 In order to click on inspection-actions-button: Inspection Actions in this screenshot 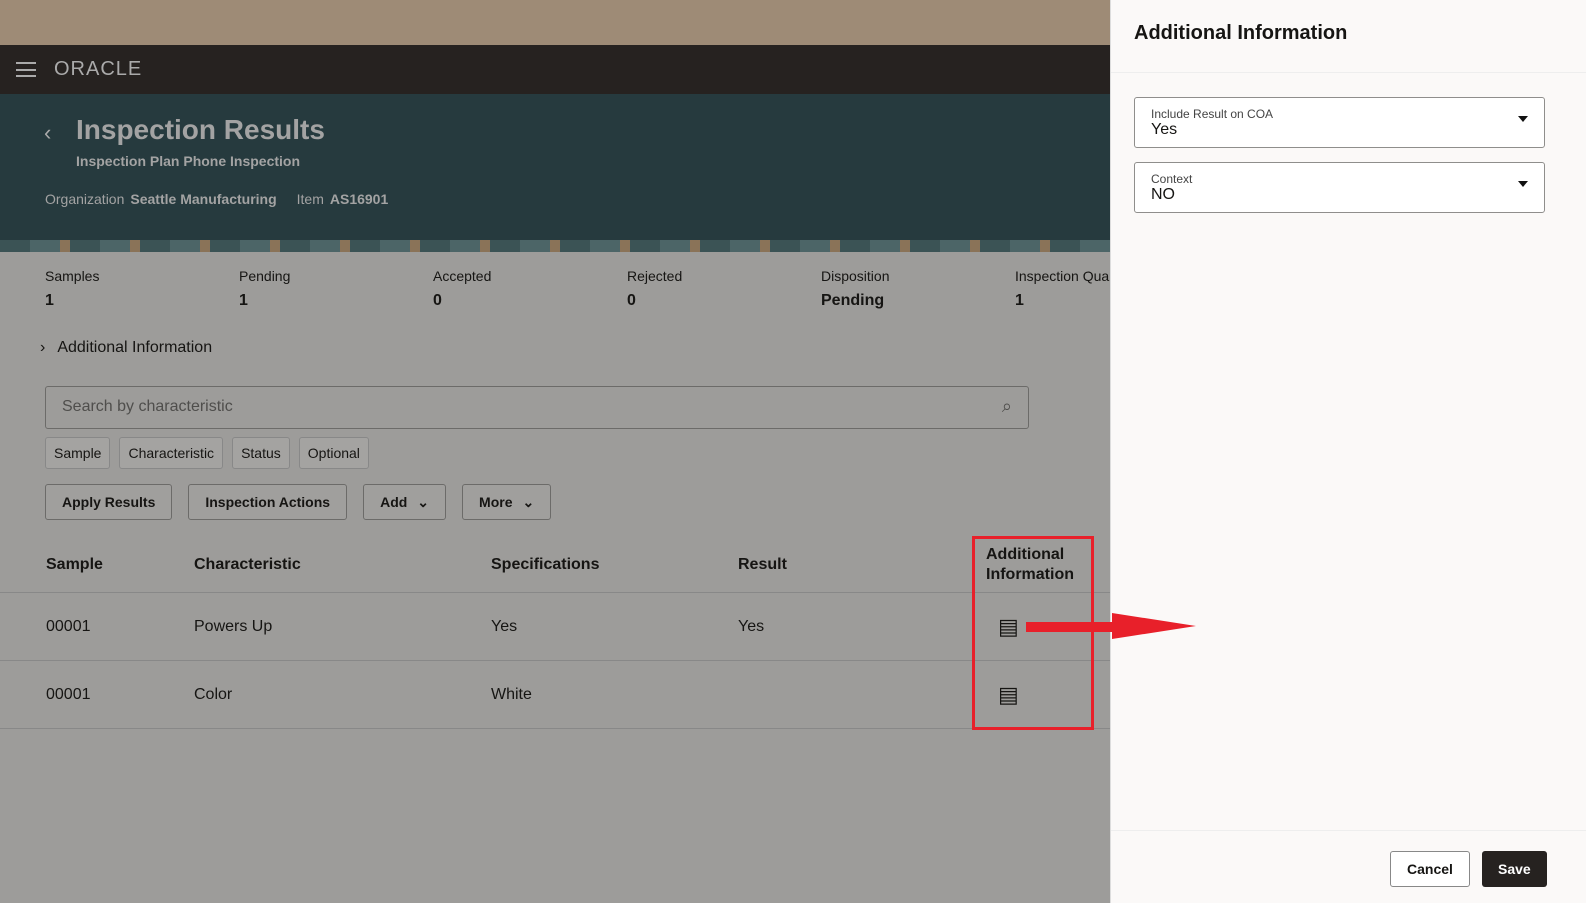, I will do `click(268, 502)`.